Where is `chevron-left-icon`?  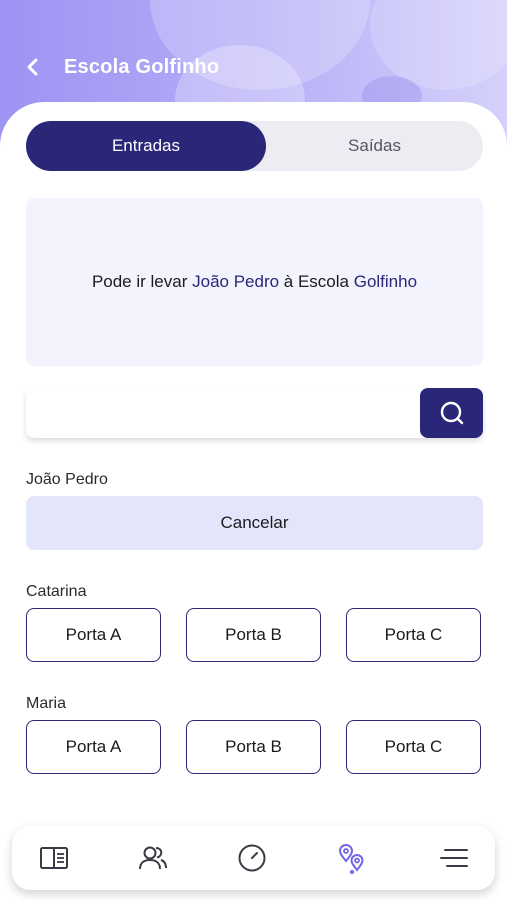
chevron-left-icon is located at coordinates (32, 67).